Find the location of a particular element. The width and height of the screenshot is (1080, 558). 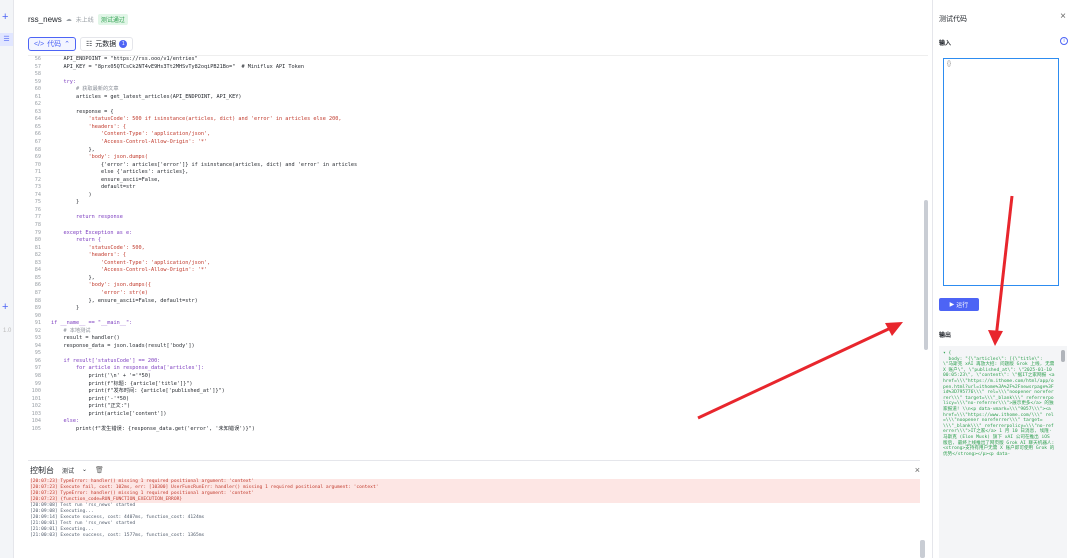

code-line: 103 print(article['content']) is located at coordinates (478, 415).